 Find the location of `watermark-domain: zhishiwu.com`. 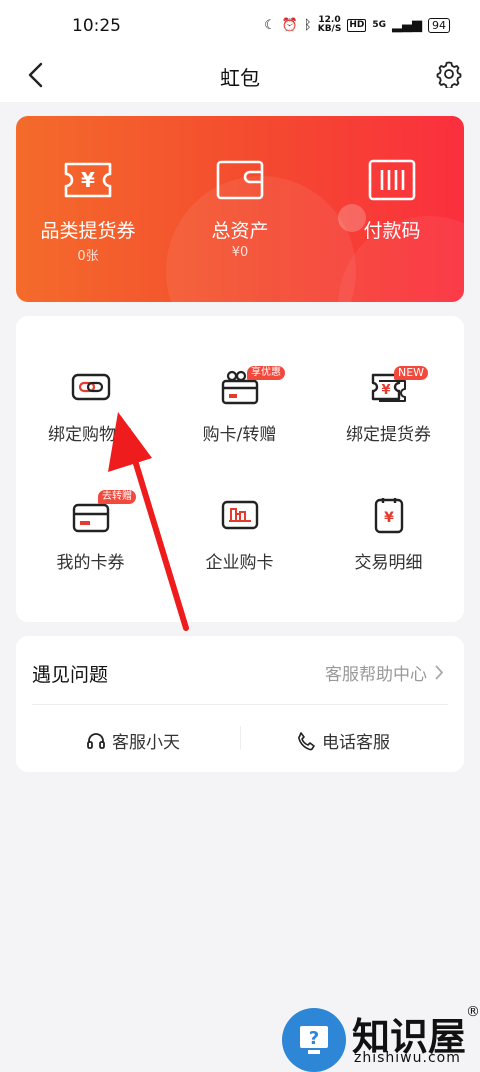

watermark-domain: zhishiwu.com is located at coordinates (407, 1058).